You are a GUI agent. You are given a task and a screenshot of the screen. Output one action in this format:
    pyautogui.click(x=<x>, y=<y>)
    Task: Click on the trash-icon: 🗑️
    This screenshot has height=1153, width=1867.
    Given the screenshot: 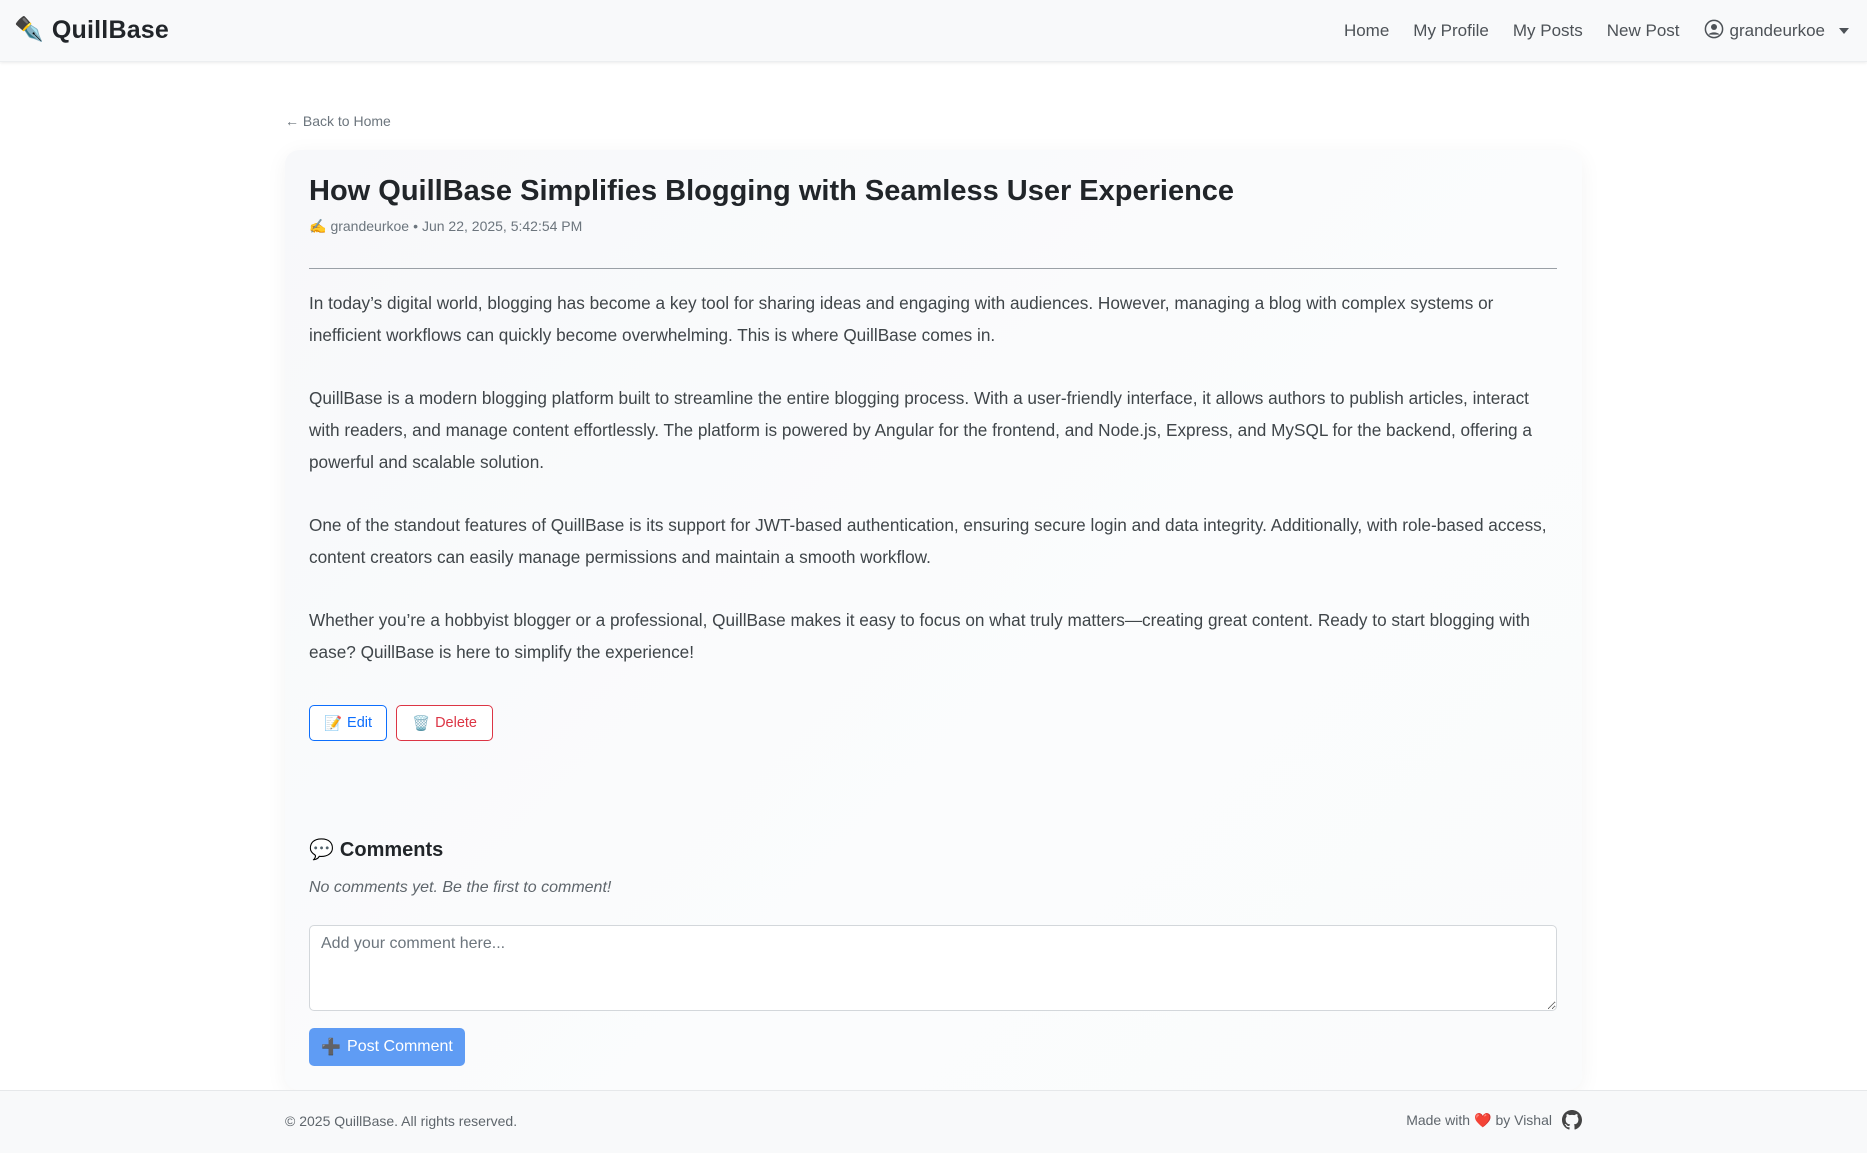 What is the action you would take?
    pyautogui.click(x=421, y=723)
    